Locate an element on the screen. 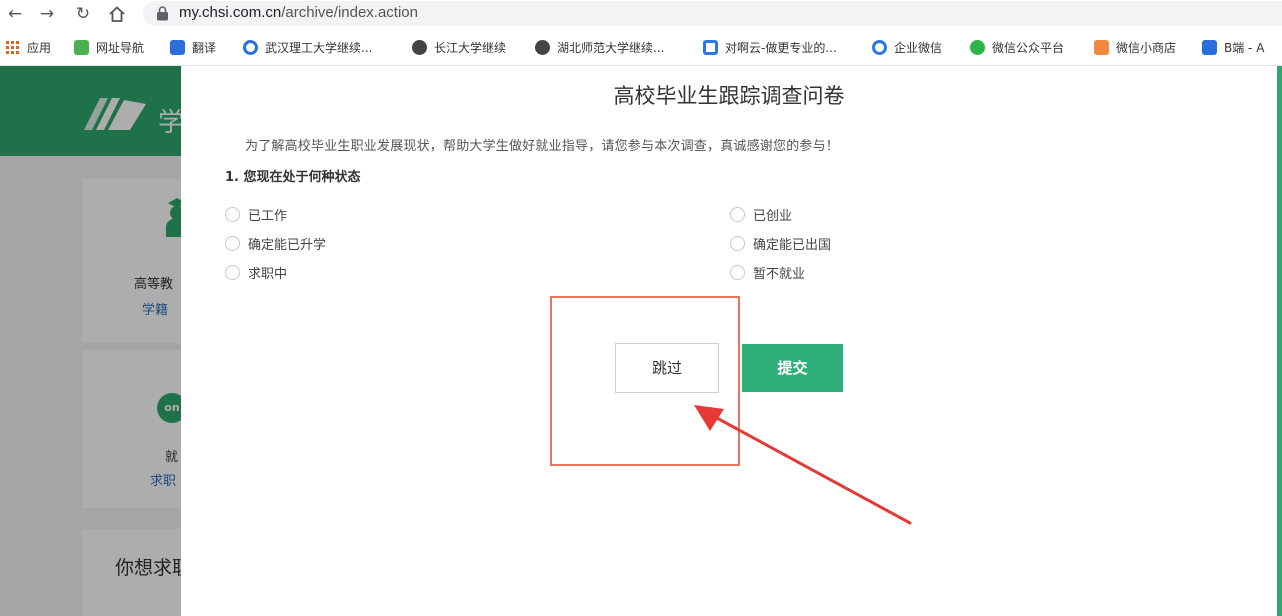  submit-button: 提交 is located at coordinates (792, 368).